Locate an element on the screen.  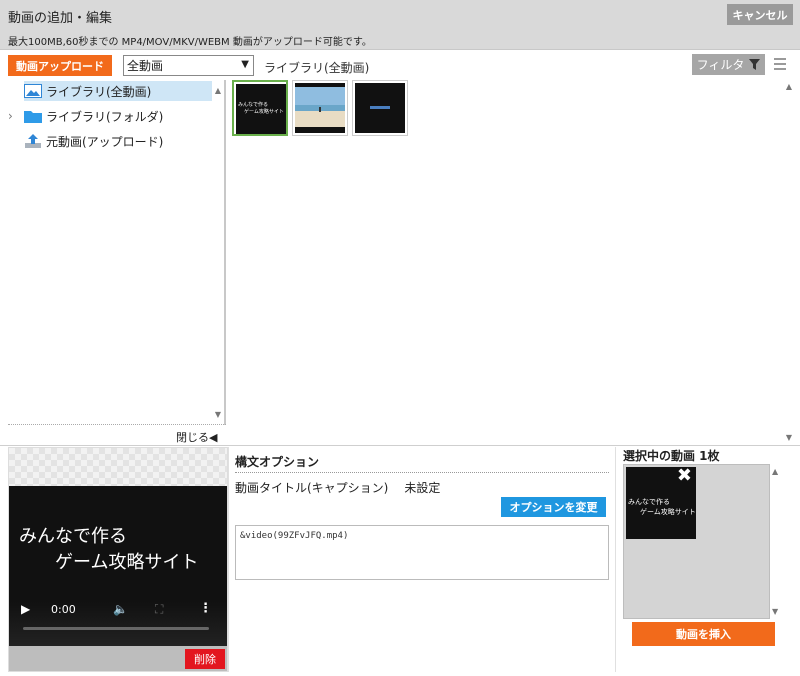
video-text-line2: ゲーム攻略サイト is located at coordinates (127, 562).